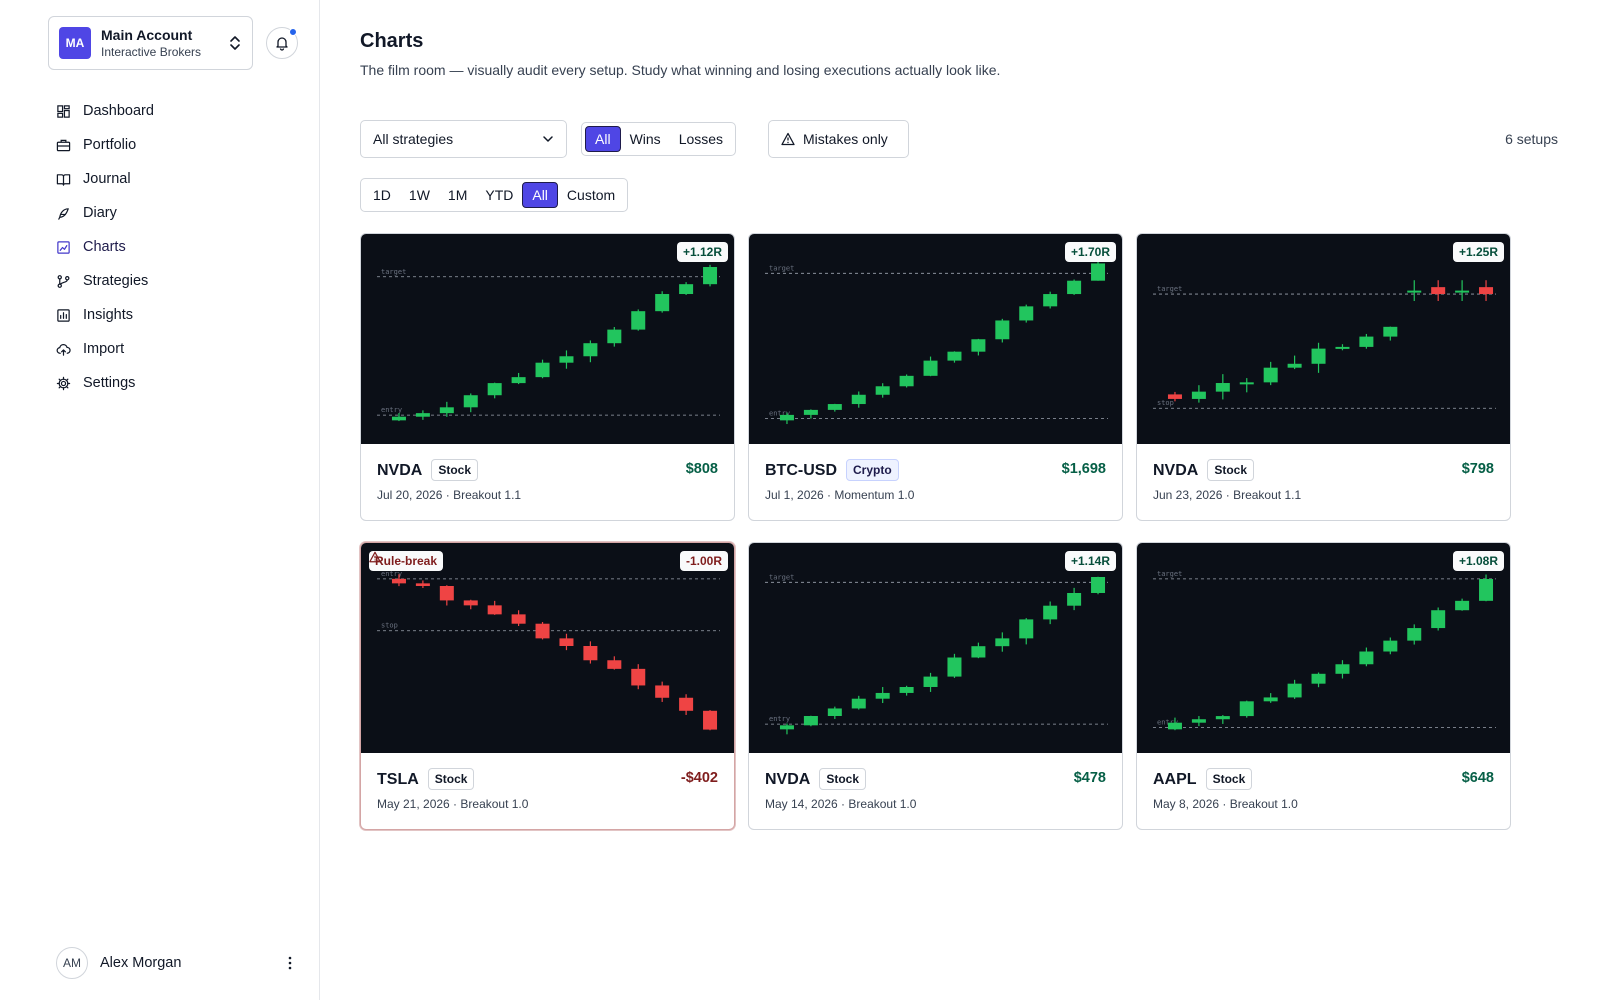 The height and width of the screenshot is (1000, 1600). Describe the element at coordinates (63, 145) in the screenshot. I see `briefcase-icon` at that location.